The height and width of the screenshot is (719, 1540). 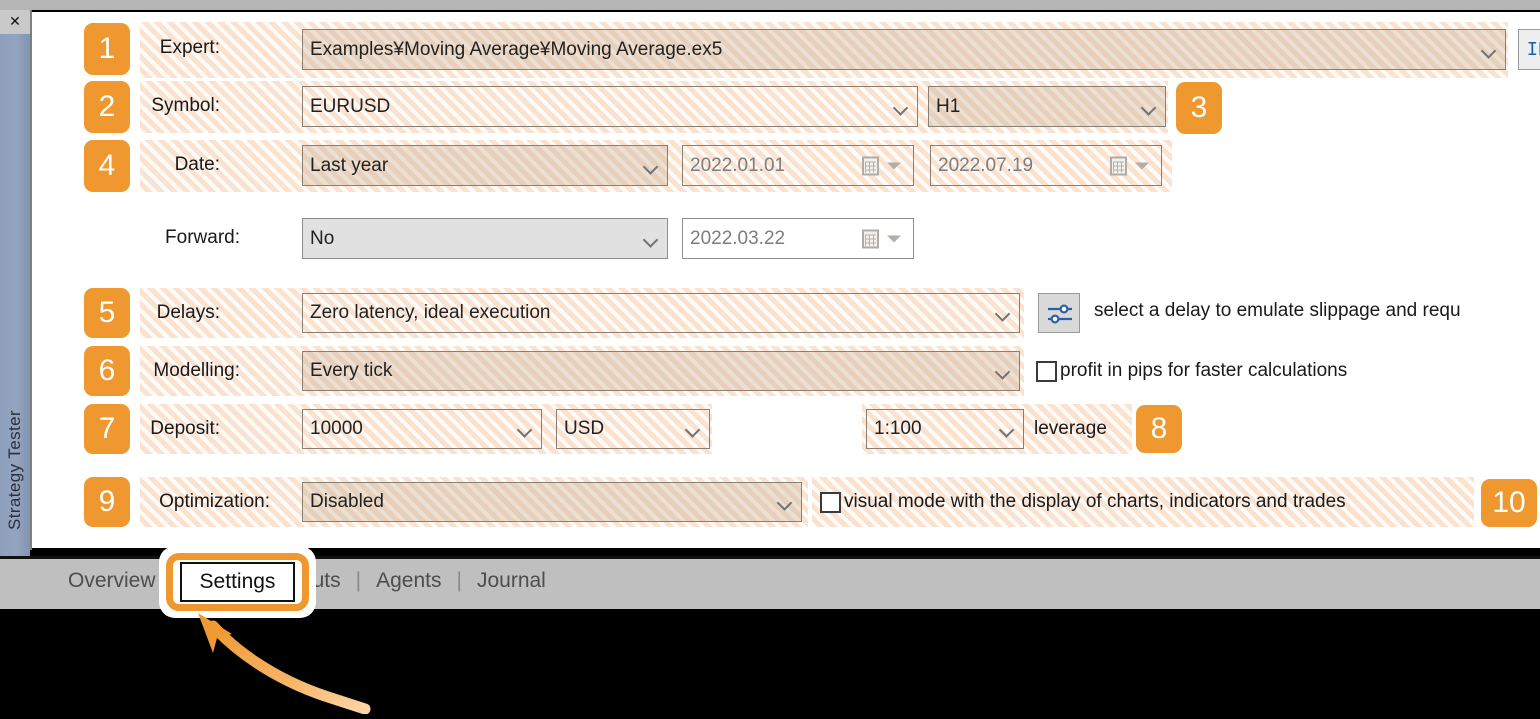 I want to click on badge-3: 3, so click(x=1199, y=108).